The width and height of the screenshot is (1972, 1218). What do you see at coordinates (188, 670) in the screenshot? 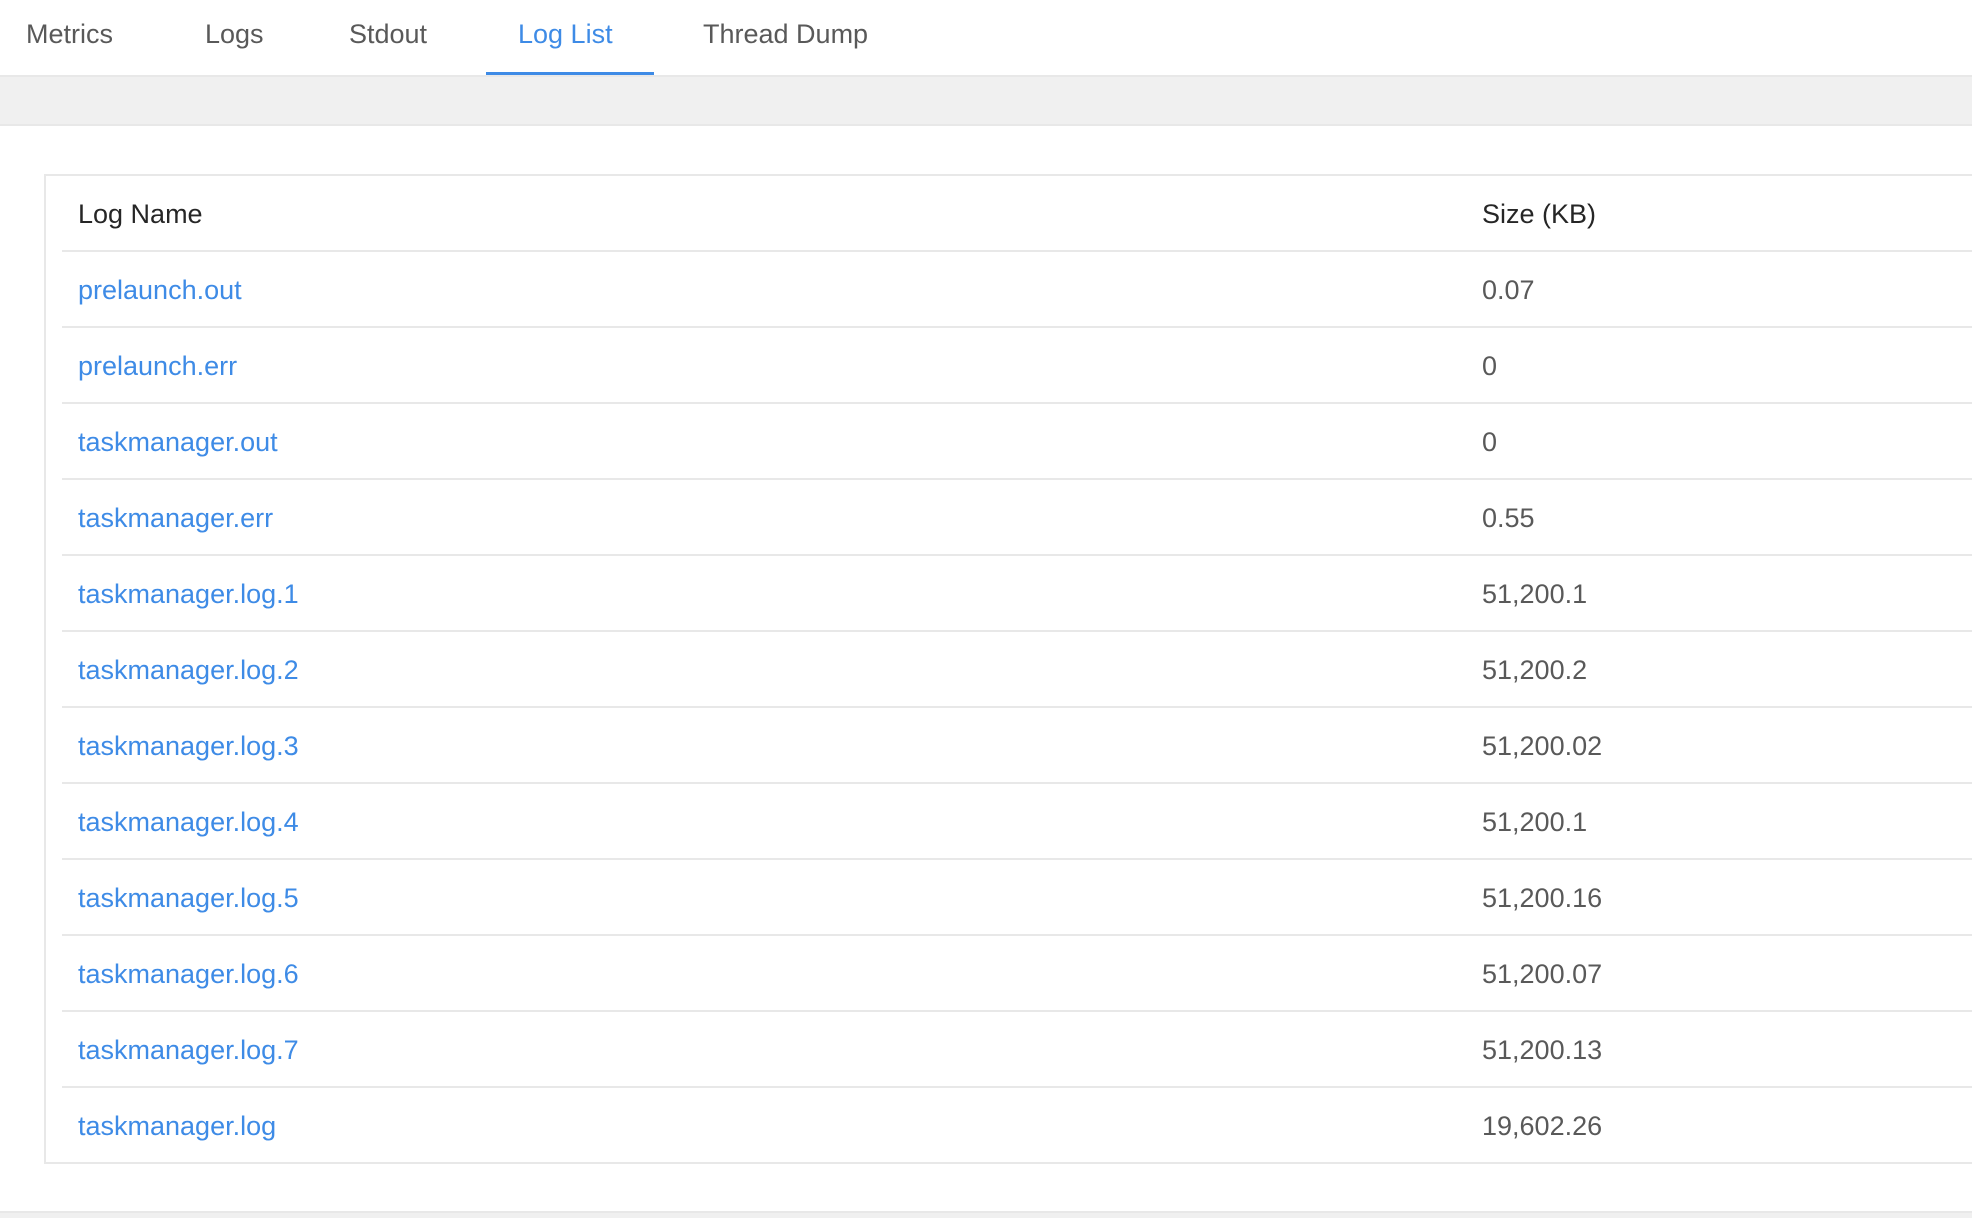
I see `log-name-link: taskmanager.log.2` at bounding box center [188, 670].